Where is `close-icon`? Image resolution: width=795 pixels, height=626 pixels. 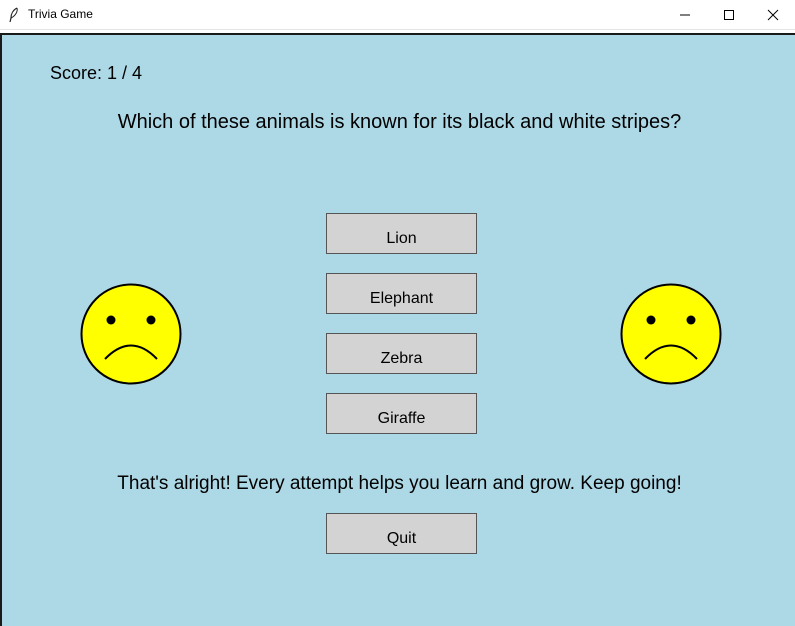
close-icon is located at coordinates (773, 15).